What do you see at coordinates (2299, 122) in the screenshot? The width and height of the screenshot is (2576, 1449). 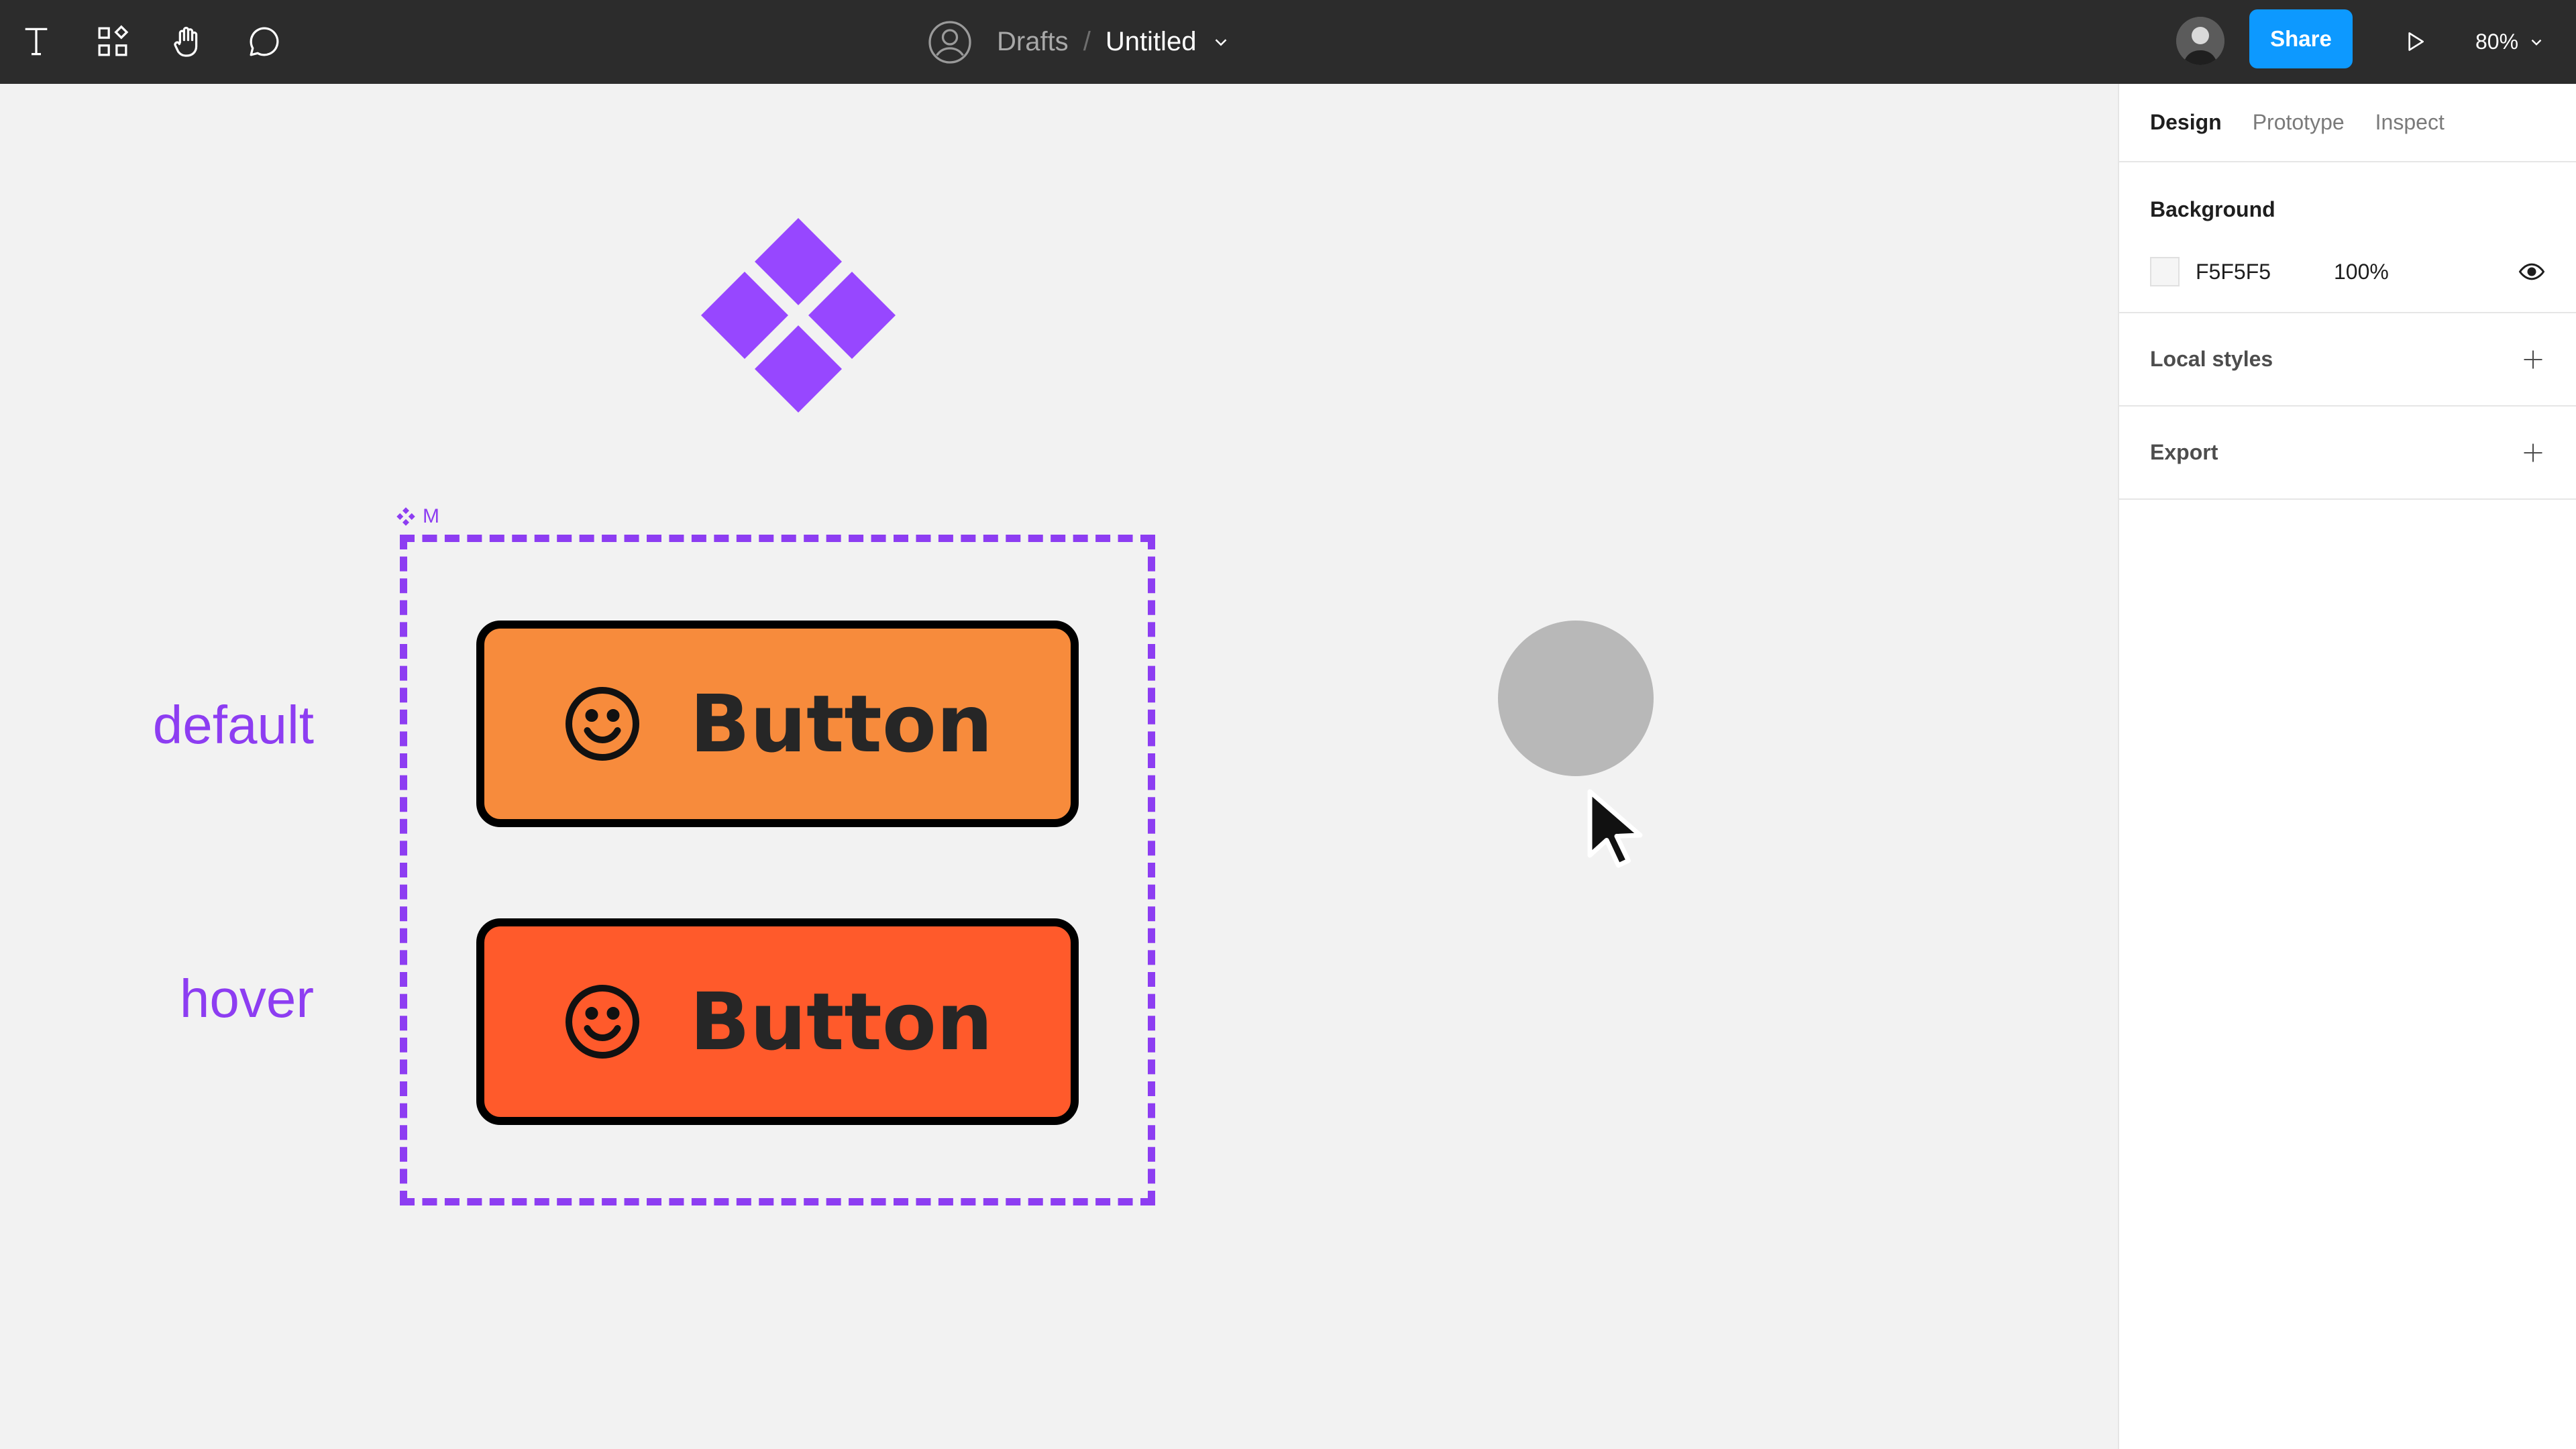 I see `tab-prototype: Prototype` at bounding box center [2299, 122].